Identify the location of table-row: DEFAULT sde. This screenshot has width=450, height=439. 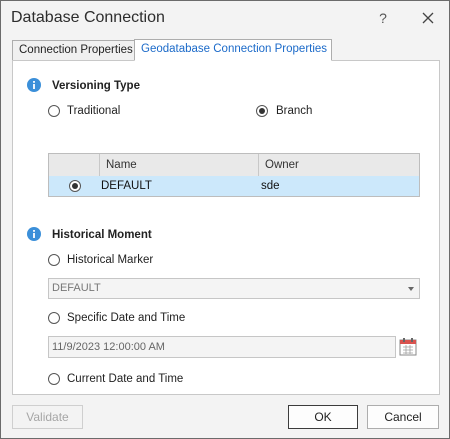
(234, 186).